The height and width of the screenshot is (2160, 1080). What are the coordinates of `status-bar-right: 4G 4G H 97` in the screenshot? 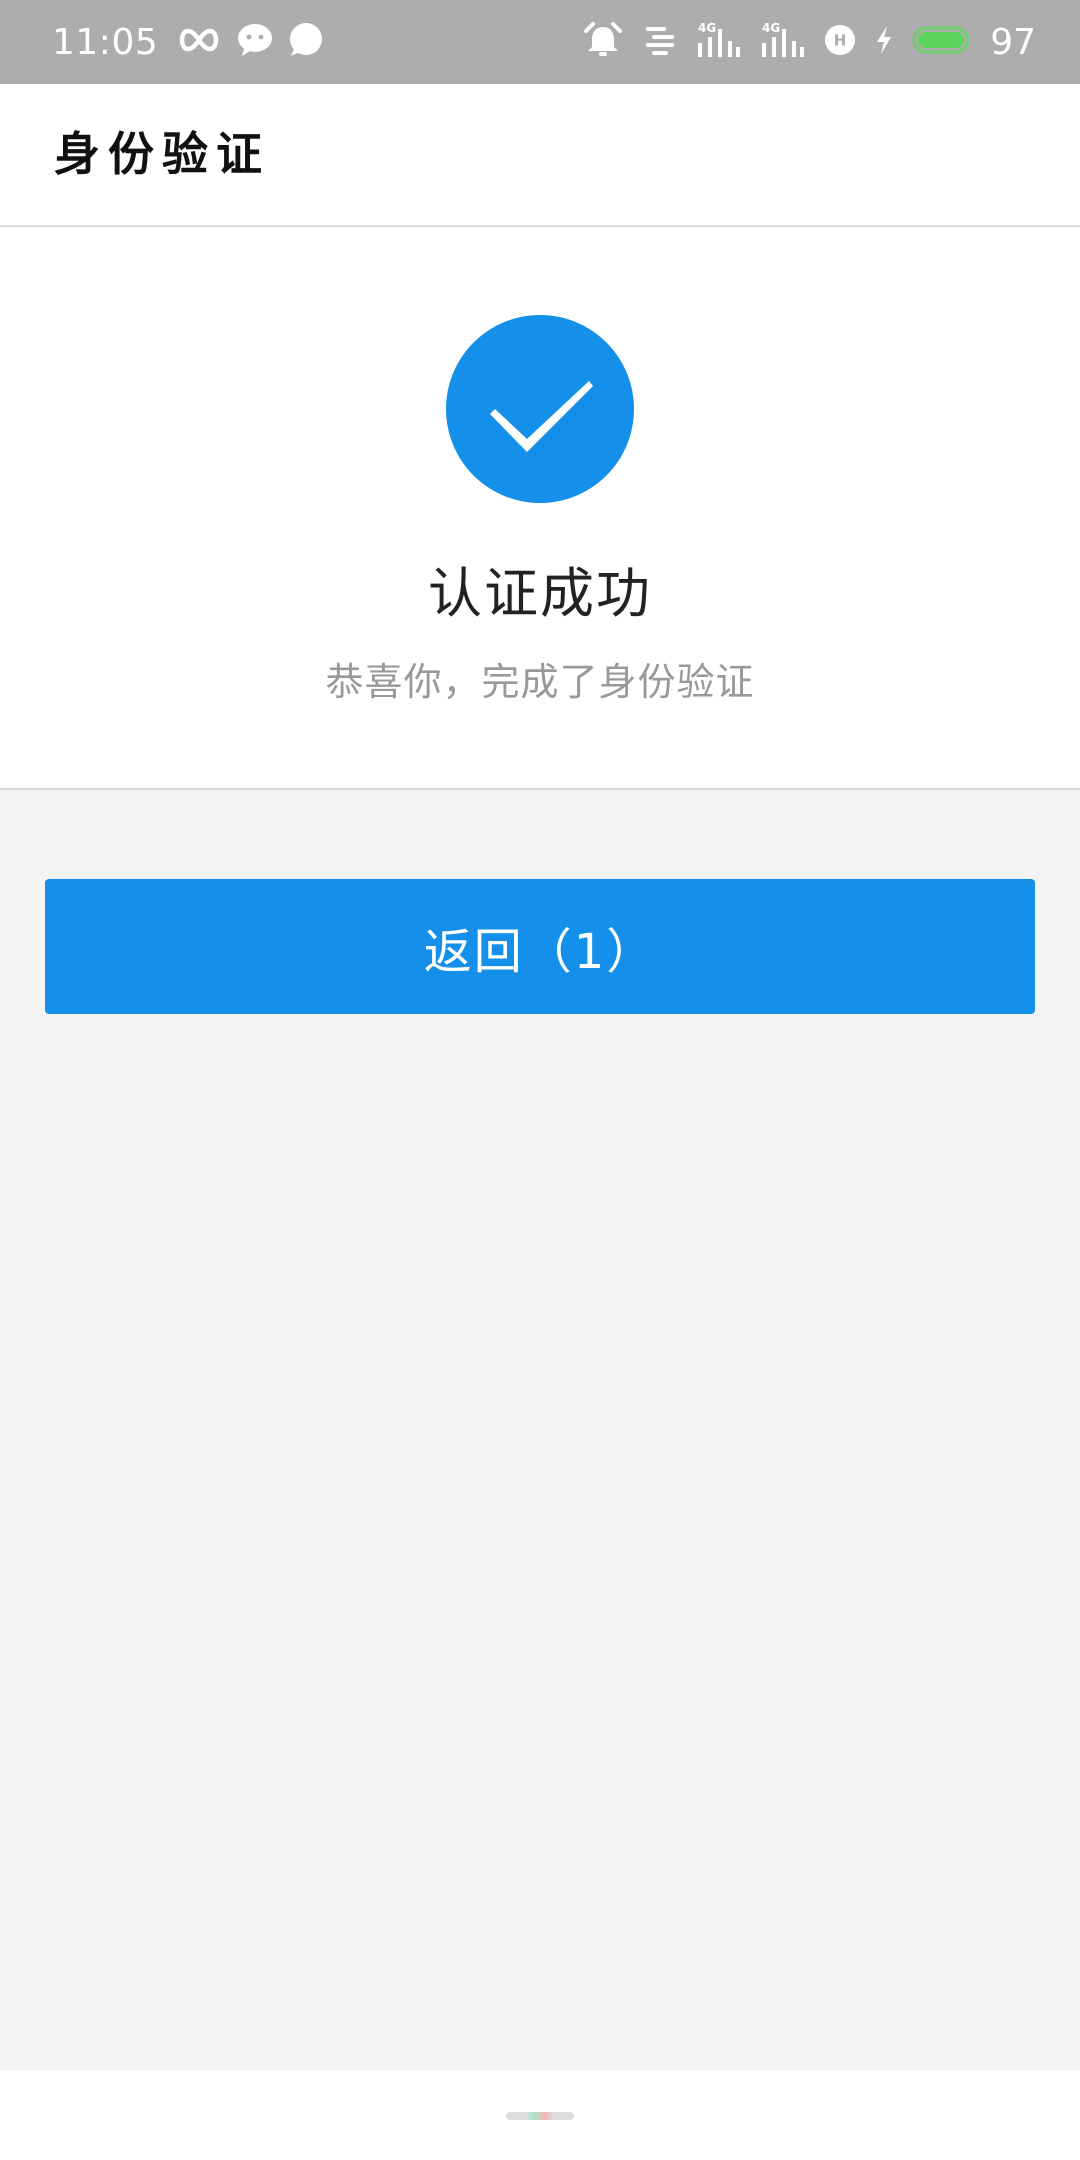 It's located at (809, 42).